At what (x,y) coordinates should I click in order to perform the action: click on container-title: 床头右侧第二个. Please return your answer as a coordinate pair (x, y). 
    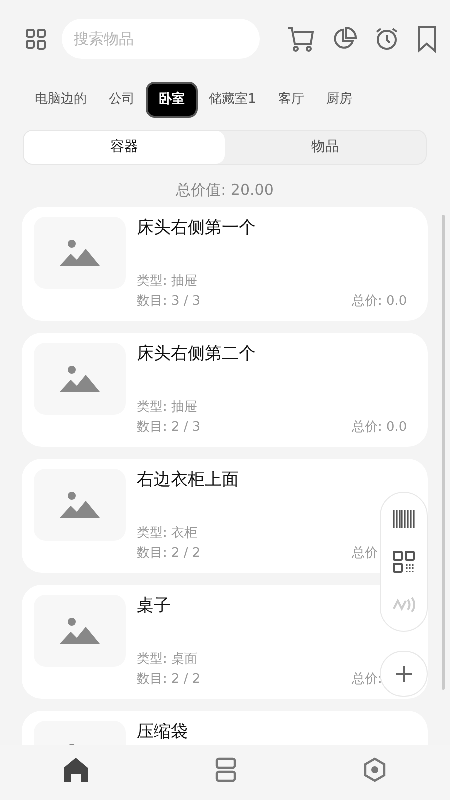
    Looking at the image, I should click on (196, 354).